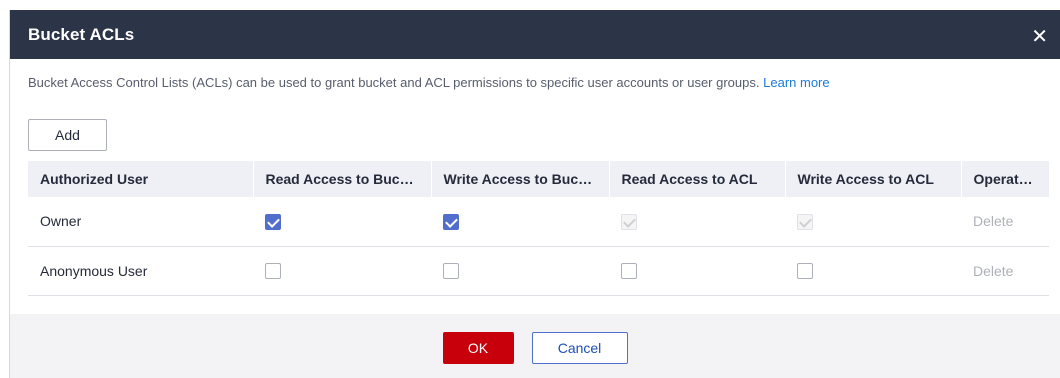 This screenshot has height=378, width=1060. Describe the element at coordinates (342, 179) in the screenshot. I see `column-header-read-access-bucket: Read Access to Bucket` at that location.